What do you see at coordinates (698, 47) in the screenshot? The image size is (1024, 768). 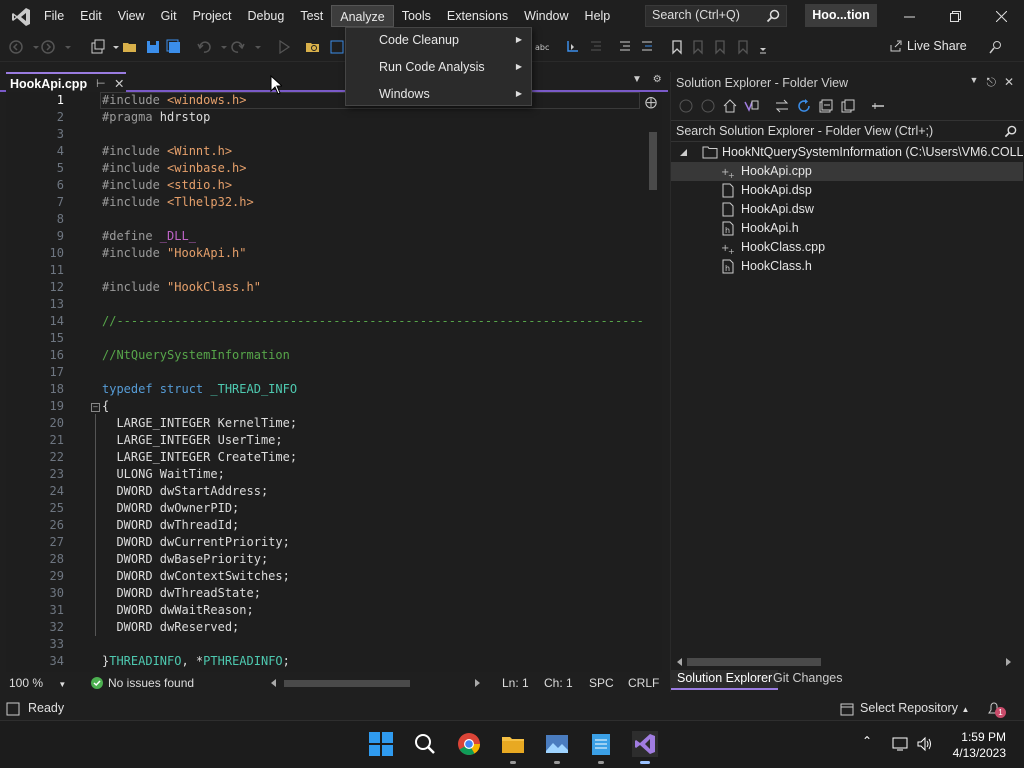 I see `prev-bookmark-icon` at bounding box center [698, 47].